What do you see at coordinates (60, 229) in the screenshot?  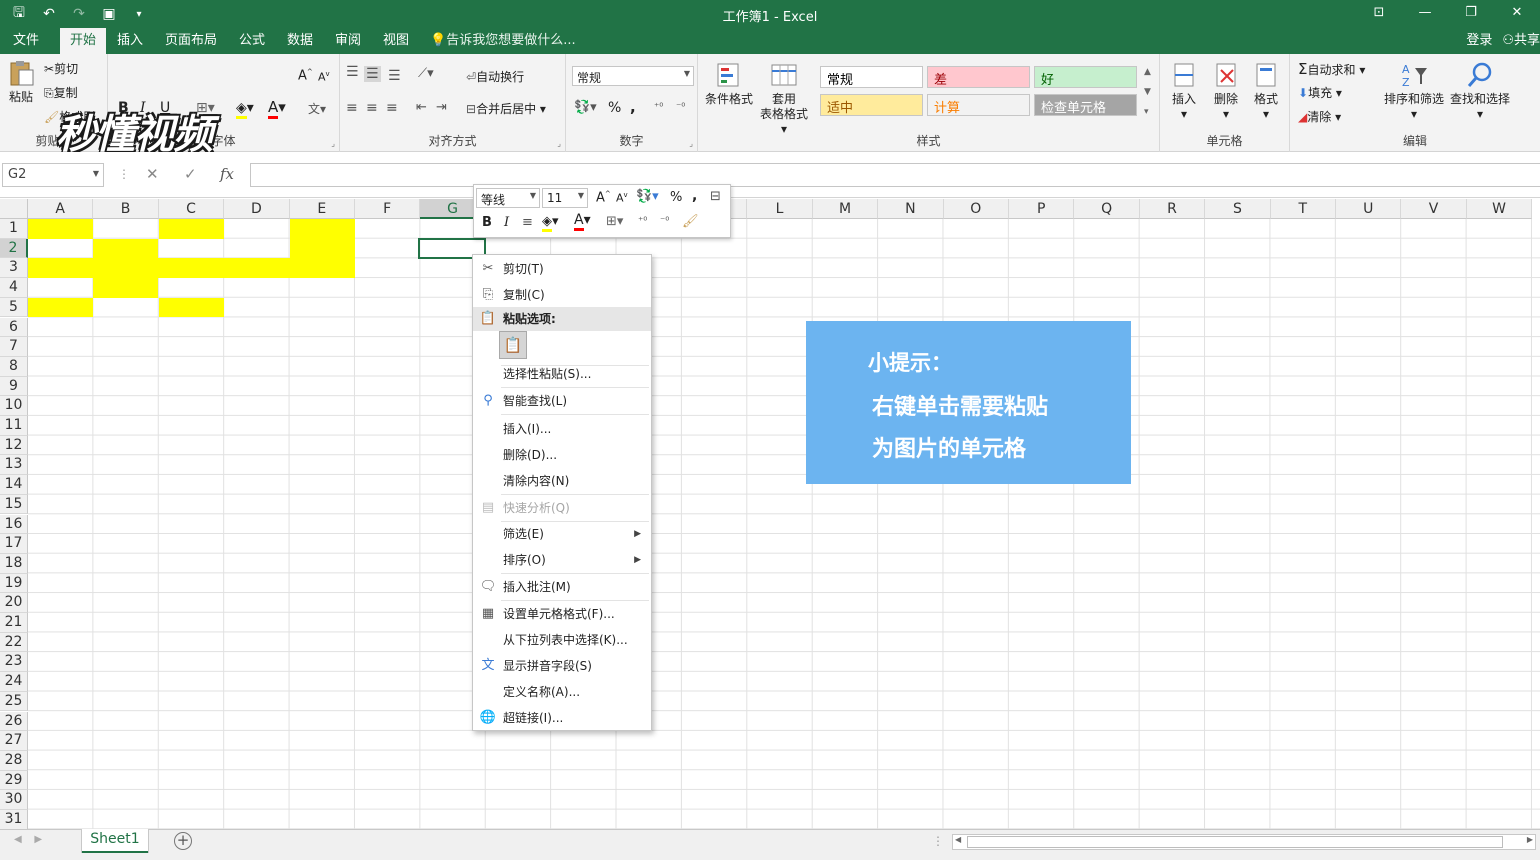 I see `filled-cell-A1` at bounding box center [60, 229].